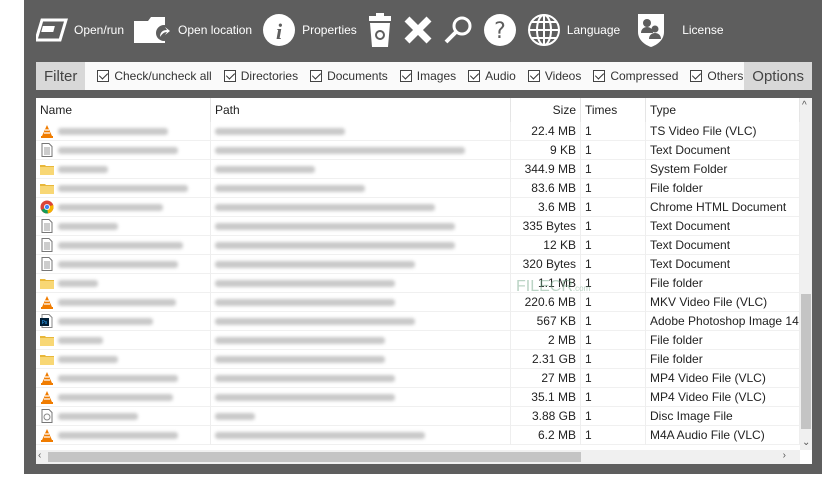  I want to click on cell-size: 83.6 MB, so click(546, 188).